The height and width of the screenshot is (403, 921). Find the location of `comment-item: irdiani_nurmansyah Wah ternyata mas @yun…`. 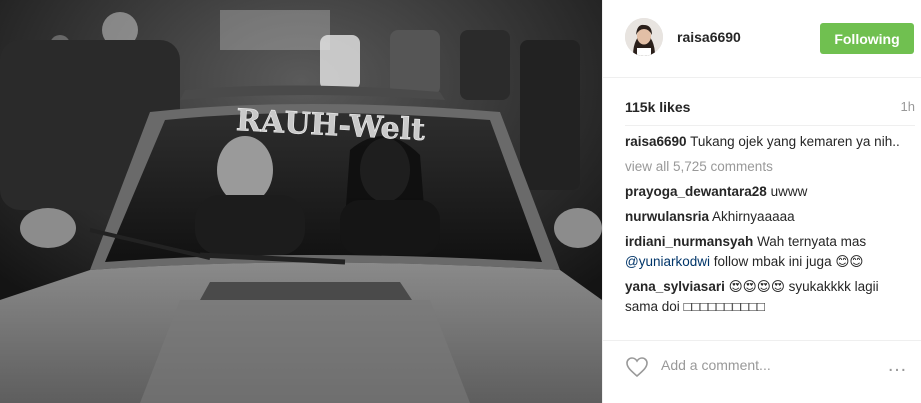

comment-item: irdiani_nurmansyah Wah ternyata mas @yun… is located at coordinates (770, 252).